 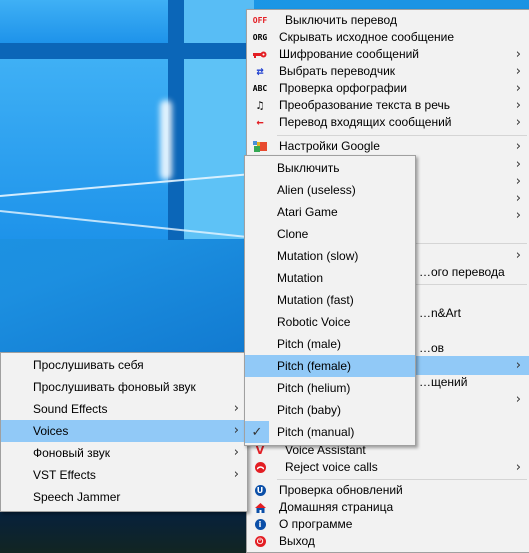 I want to click on menu-item-encryption: Шифрование сообщений ›, so click(x=388, y=54).